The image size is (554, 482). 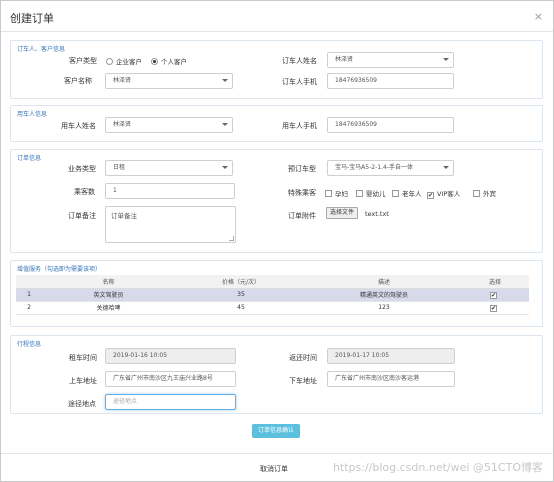 I want to click on biz-type-select: 日租, so click(x=169, y=168).